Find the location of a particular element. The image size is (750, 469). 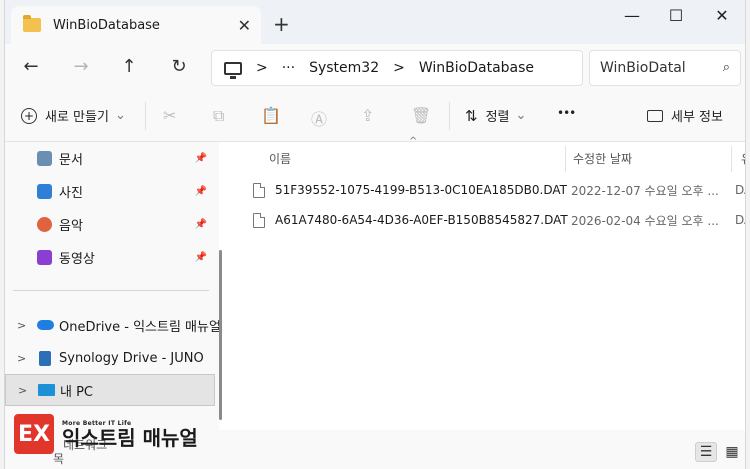

minimize-button: — is located at coordinates (632, 15).